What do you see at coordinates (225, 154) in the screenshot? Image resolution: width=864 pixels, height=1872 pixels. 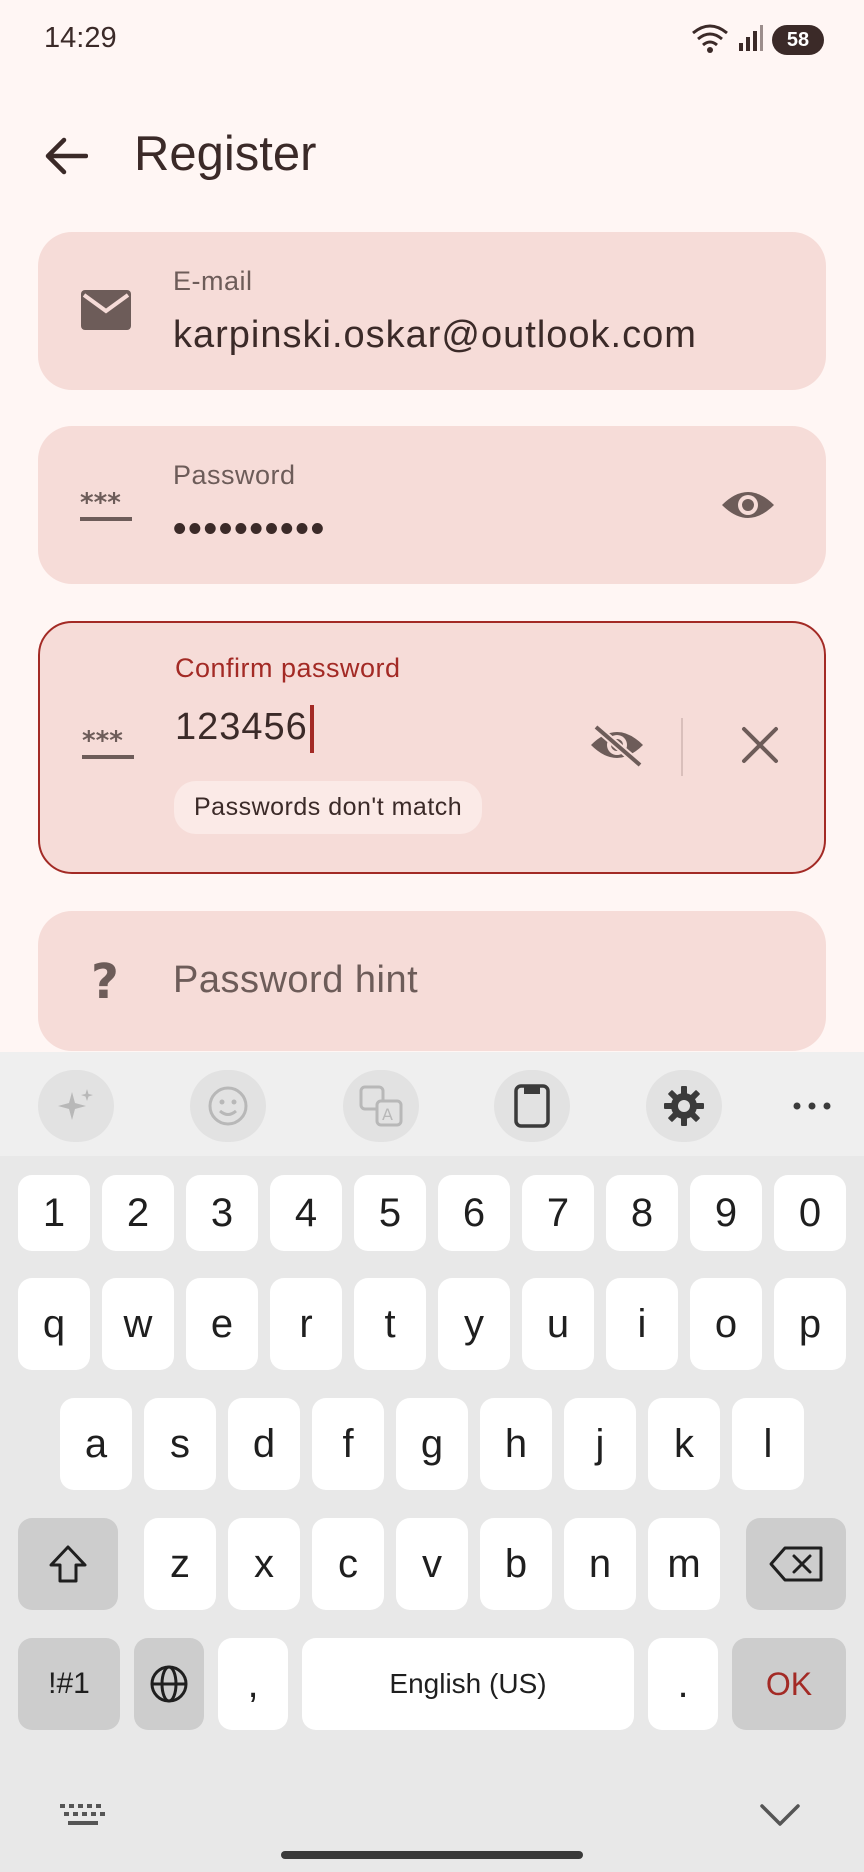 I see `page-title: Register` at bounding box center [225, 154].